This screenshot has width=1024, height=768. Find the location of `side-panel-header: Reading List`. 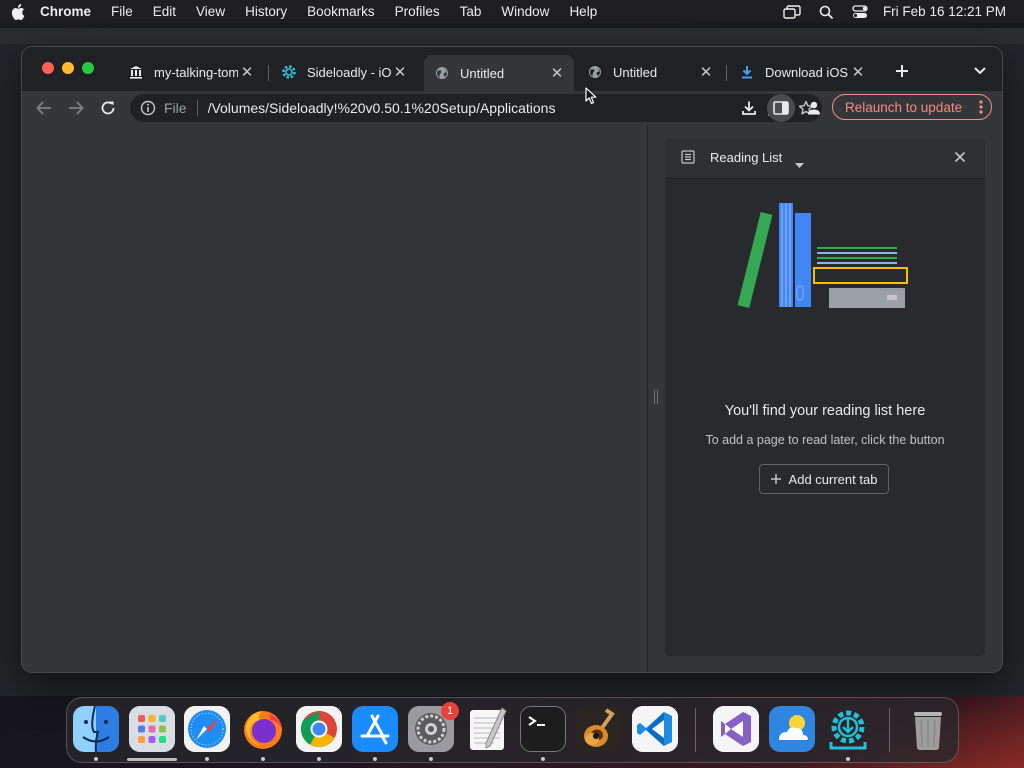

side-panel-header: Reading List is located at coordinates (825, 158).